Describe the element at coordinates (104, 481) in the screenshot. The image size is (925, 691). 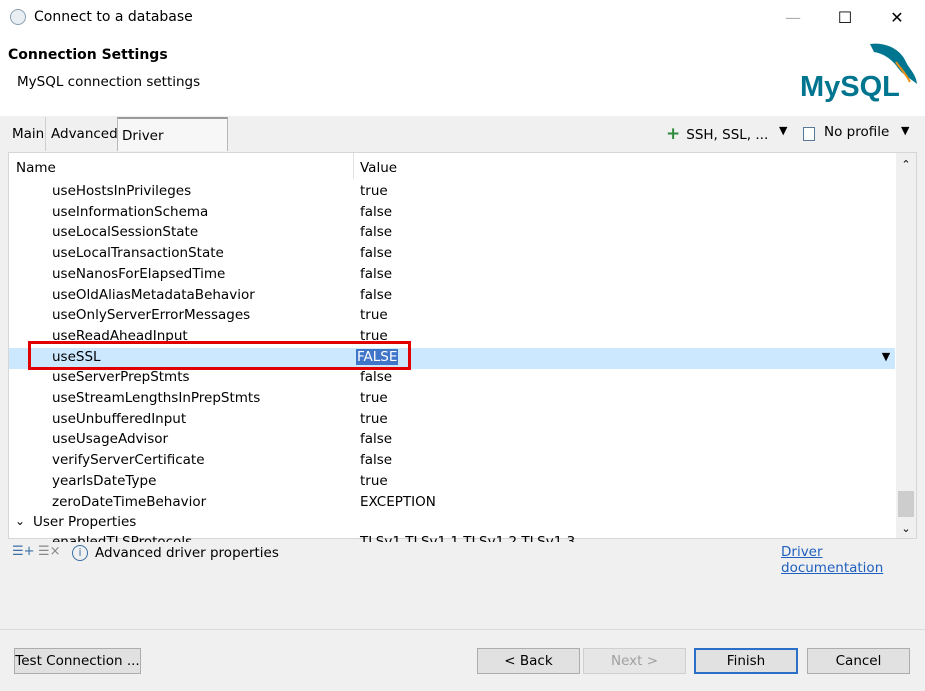
I see `property-name: yearIsDateType` at that location.